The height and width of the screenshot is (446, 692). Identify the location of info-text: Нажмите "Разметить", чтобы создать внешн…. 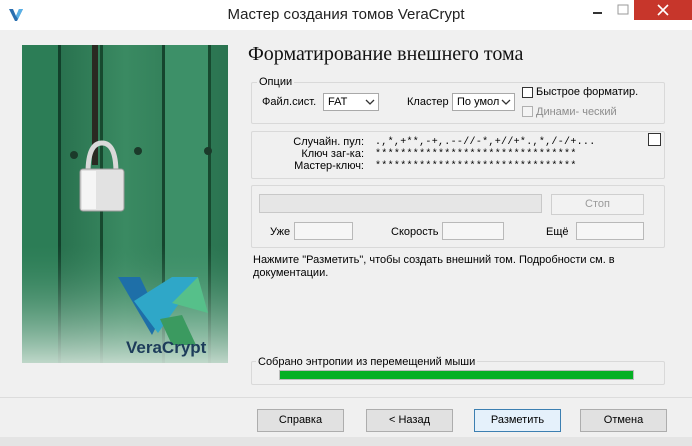
(434, 266).